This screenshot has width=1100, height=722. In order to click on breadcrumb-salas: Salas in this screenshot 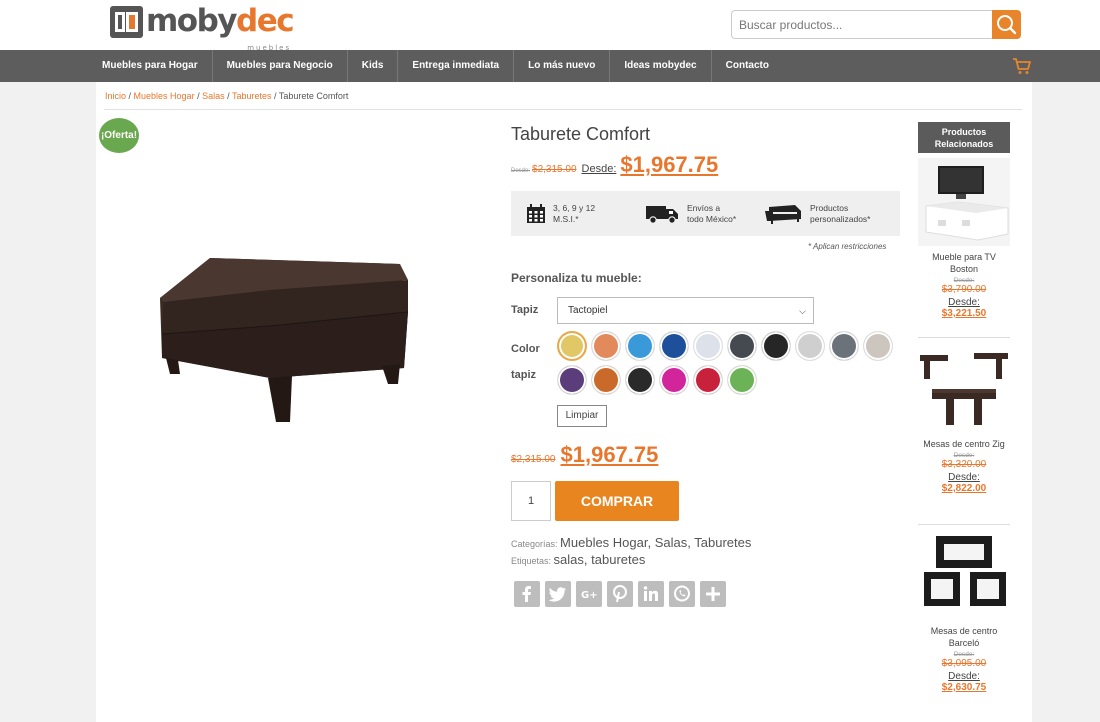, I will do `click(213, 96)`.